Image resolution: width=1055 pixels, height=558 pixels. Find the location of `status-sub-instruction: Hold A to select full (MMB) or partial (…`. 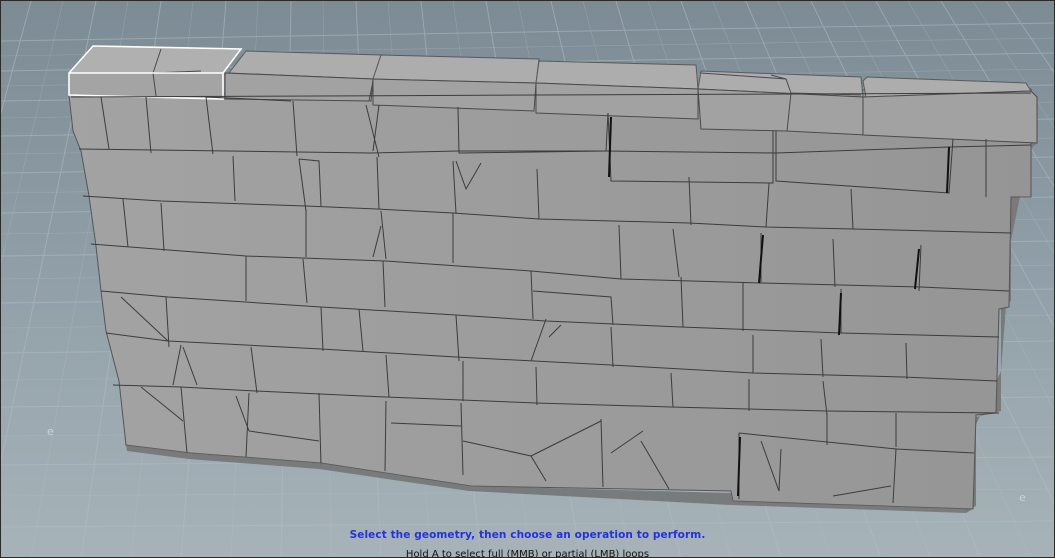

status-sub-instruction: Hold A to select full (MMB) or partial (… is located at coordinates (527, 553).